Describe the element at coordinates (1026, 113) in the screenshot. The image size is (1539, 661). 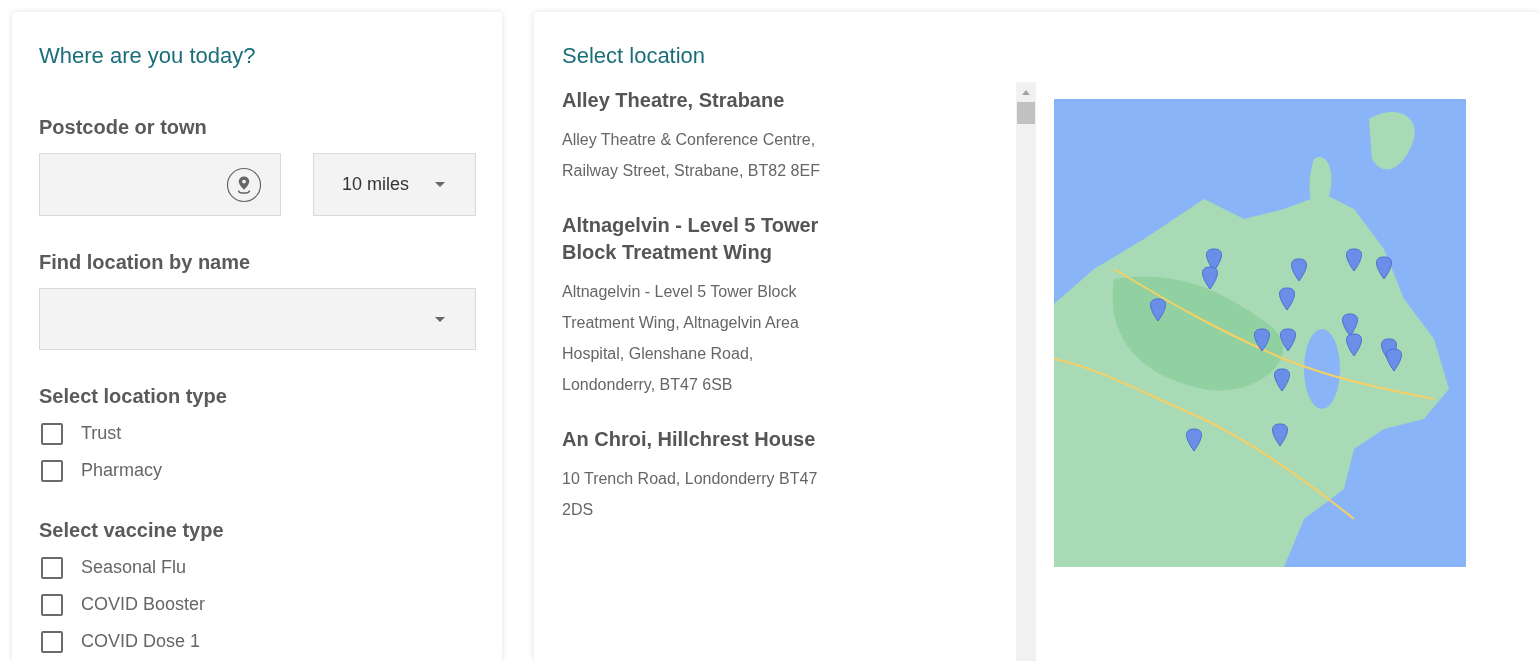
I see `scrollbar-thumb` at that location.